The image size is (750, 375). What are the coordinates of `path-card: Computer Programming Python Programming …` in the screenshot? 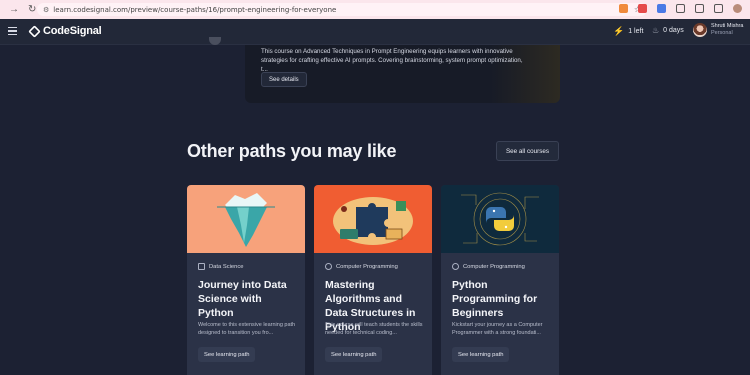 It's located at (500, 280).